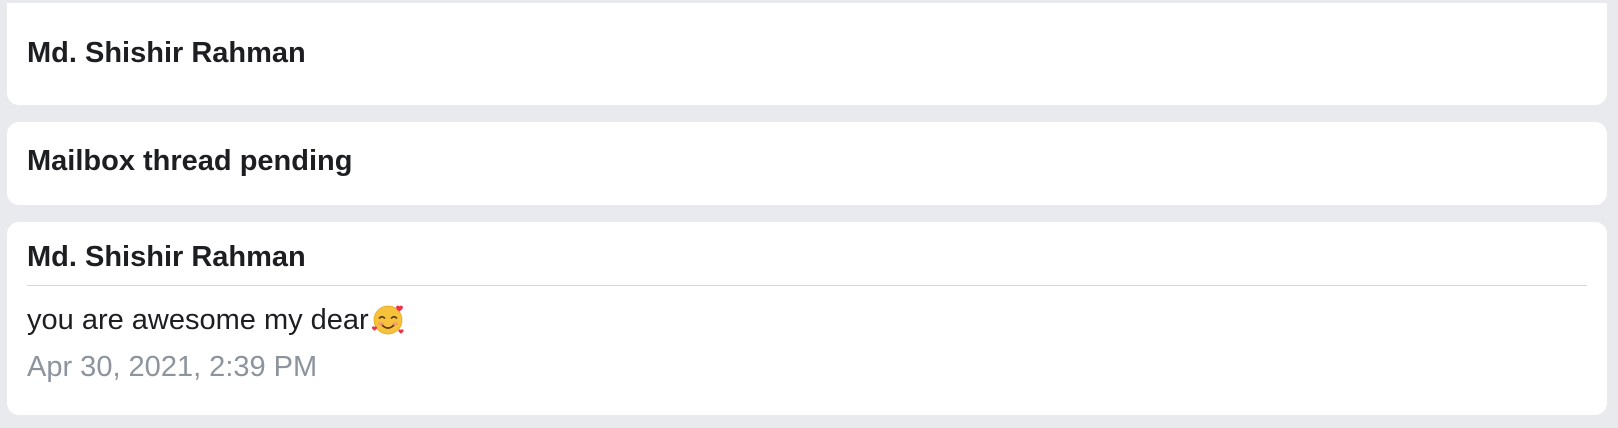  I want to click on message-body: you are awesome my dear, so click(216, 319).